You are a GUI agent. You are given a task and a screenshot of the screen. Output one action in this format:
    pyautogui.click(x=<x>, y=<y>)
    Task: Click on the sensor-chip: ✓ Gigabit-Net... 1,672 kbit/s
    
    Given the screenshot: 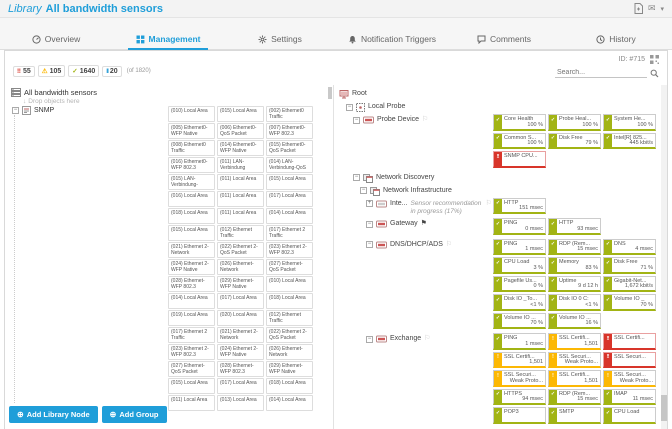 What is the action you would take?
    pyautogui.click(x=629, y=283)
    